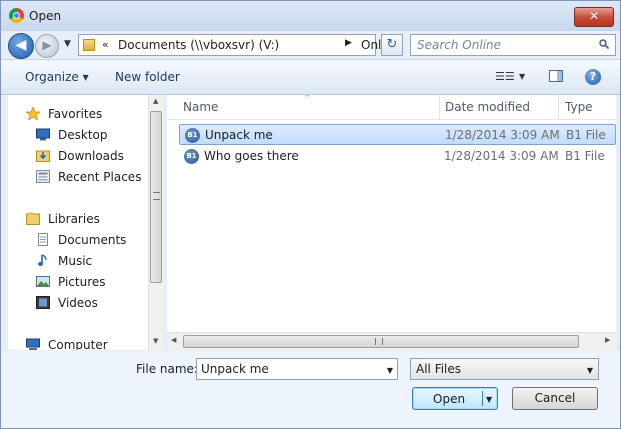 The height and width of the screenshot is (429, 621). What do you see at coordinates (100, 177) in the screenshot?
I see `sidebar-item-label: Recent Places` at bounding box center [100, 177].